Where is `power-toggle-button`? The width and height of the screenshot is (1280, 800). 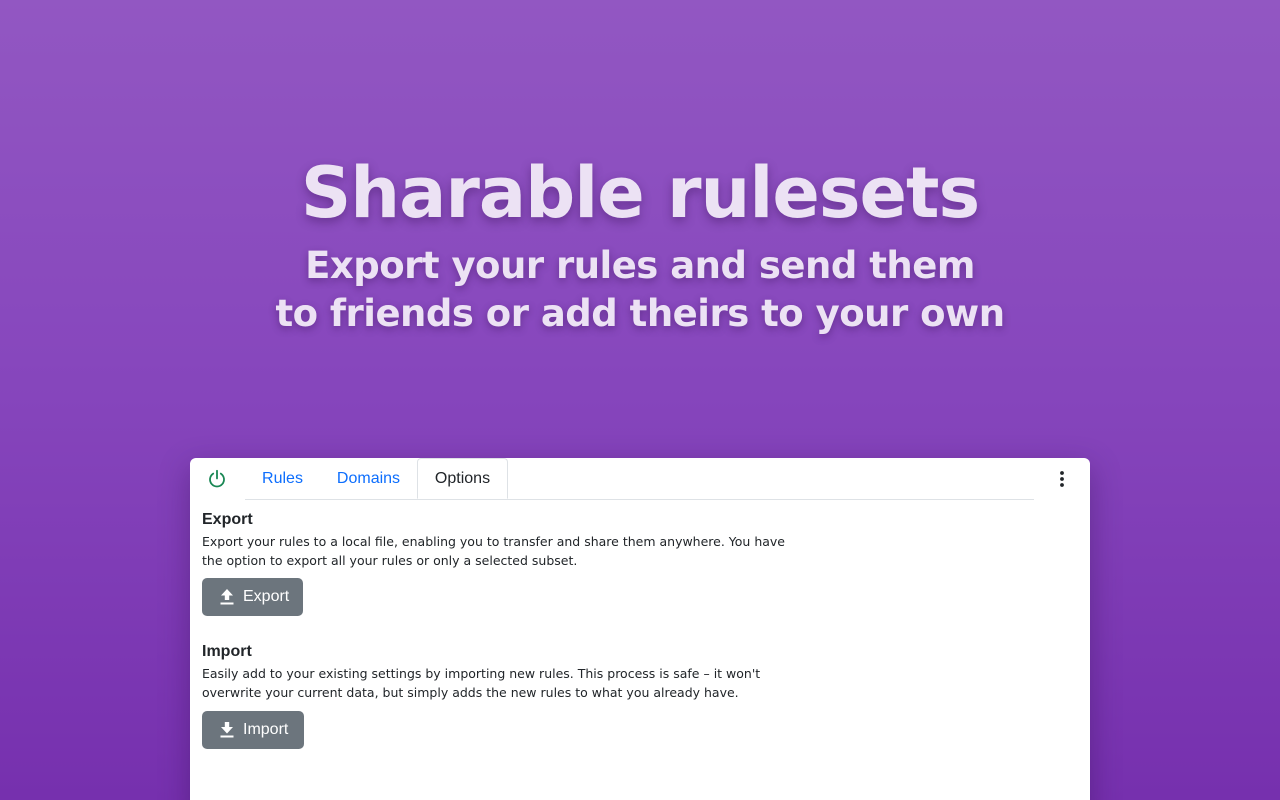 power-toggle-button is located at coordinates (217, 479).